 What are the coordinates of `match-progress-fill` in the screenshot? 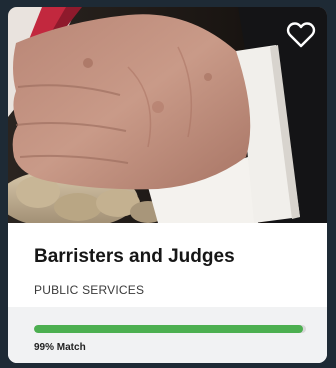 It's located at (169, 329).